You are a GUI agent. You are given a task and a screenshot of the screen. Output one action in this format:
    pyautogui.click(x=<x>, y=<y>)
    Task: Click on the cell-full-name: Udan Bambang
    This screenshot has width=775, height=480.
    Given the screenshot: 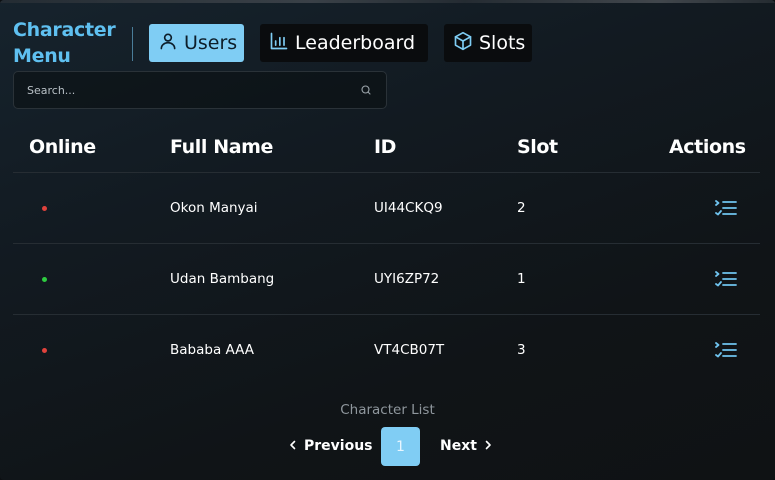 What is the action you would take?
    pyautogui.click(x=222, y=279)
    